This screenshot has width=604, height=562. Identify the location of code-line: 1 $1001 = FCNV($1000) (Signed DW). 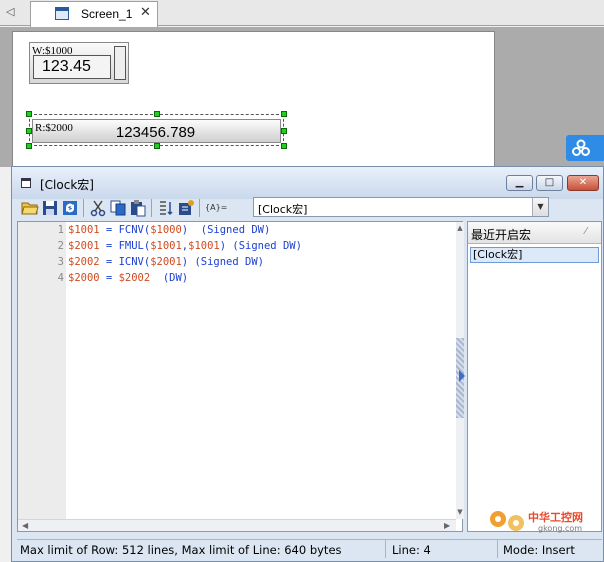
(238, 230).